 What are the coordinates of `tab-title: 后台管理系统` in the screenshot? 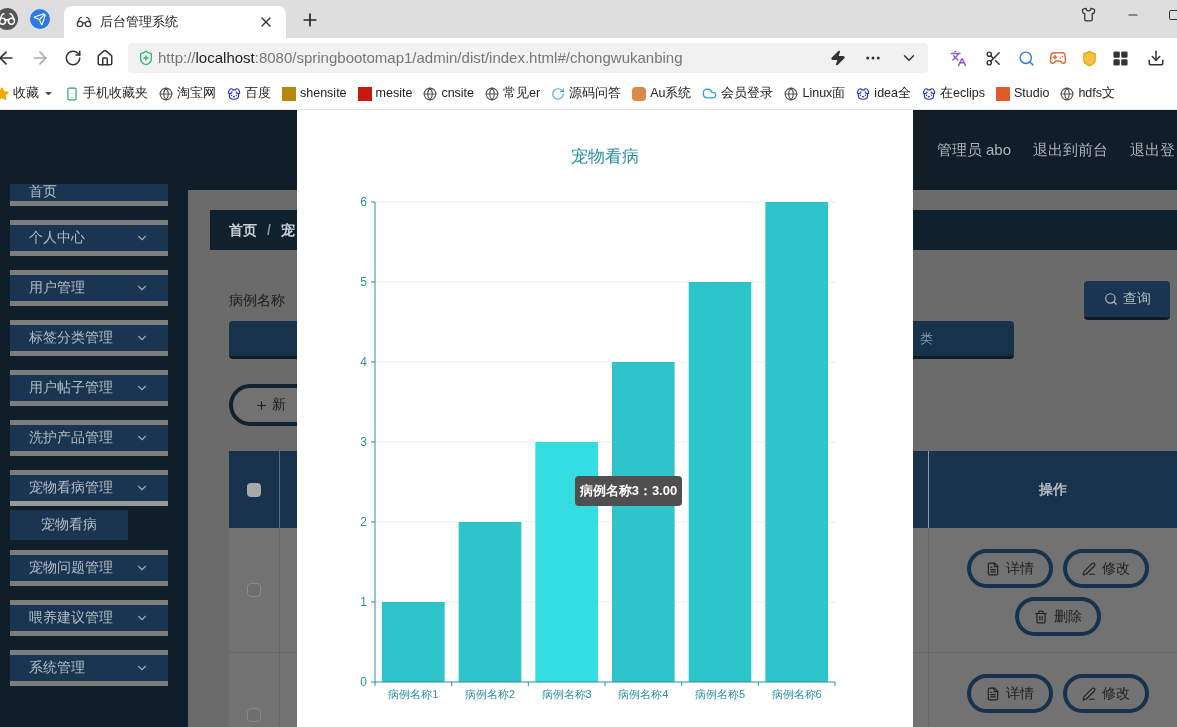 It's located at (139, 22).